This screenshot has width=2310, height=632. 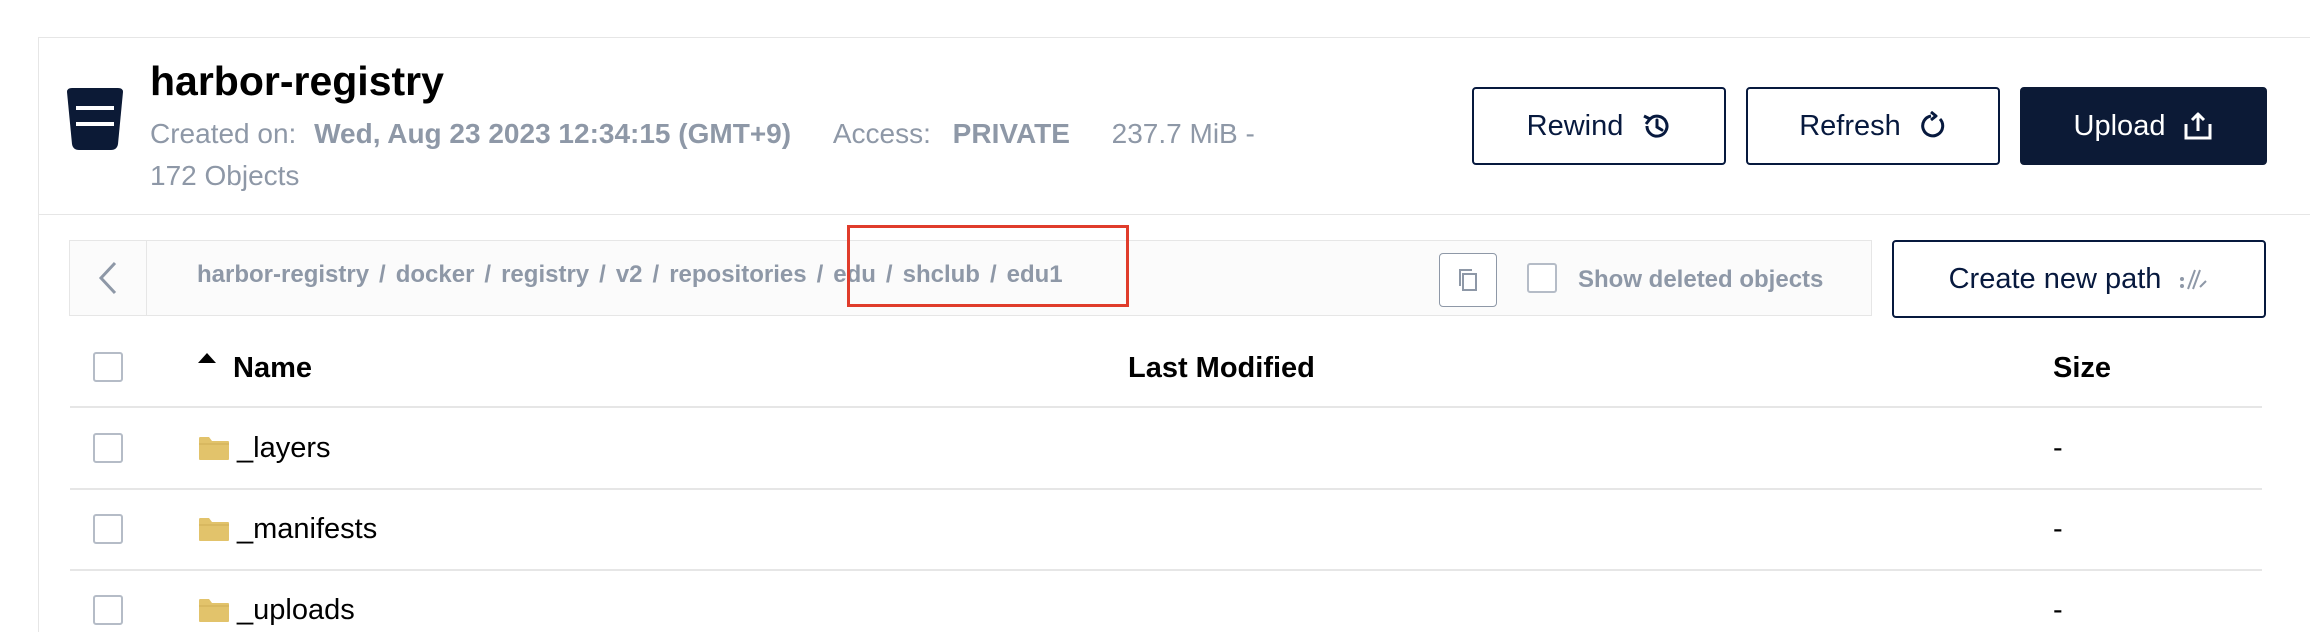 What do you see at coordinates (225, 175) in the screenshot?
I see `objects-summary: 172 Objects` at bounding box center [225, 175].